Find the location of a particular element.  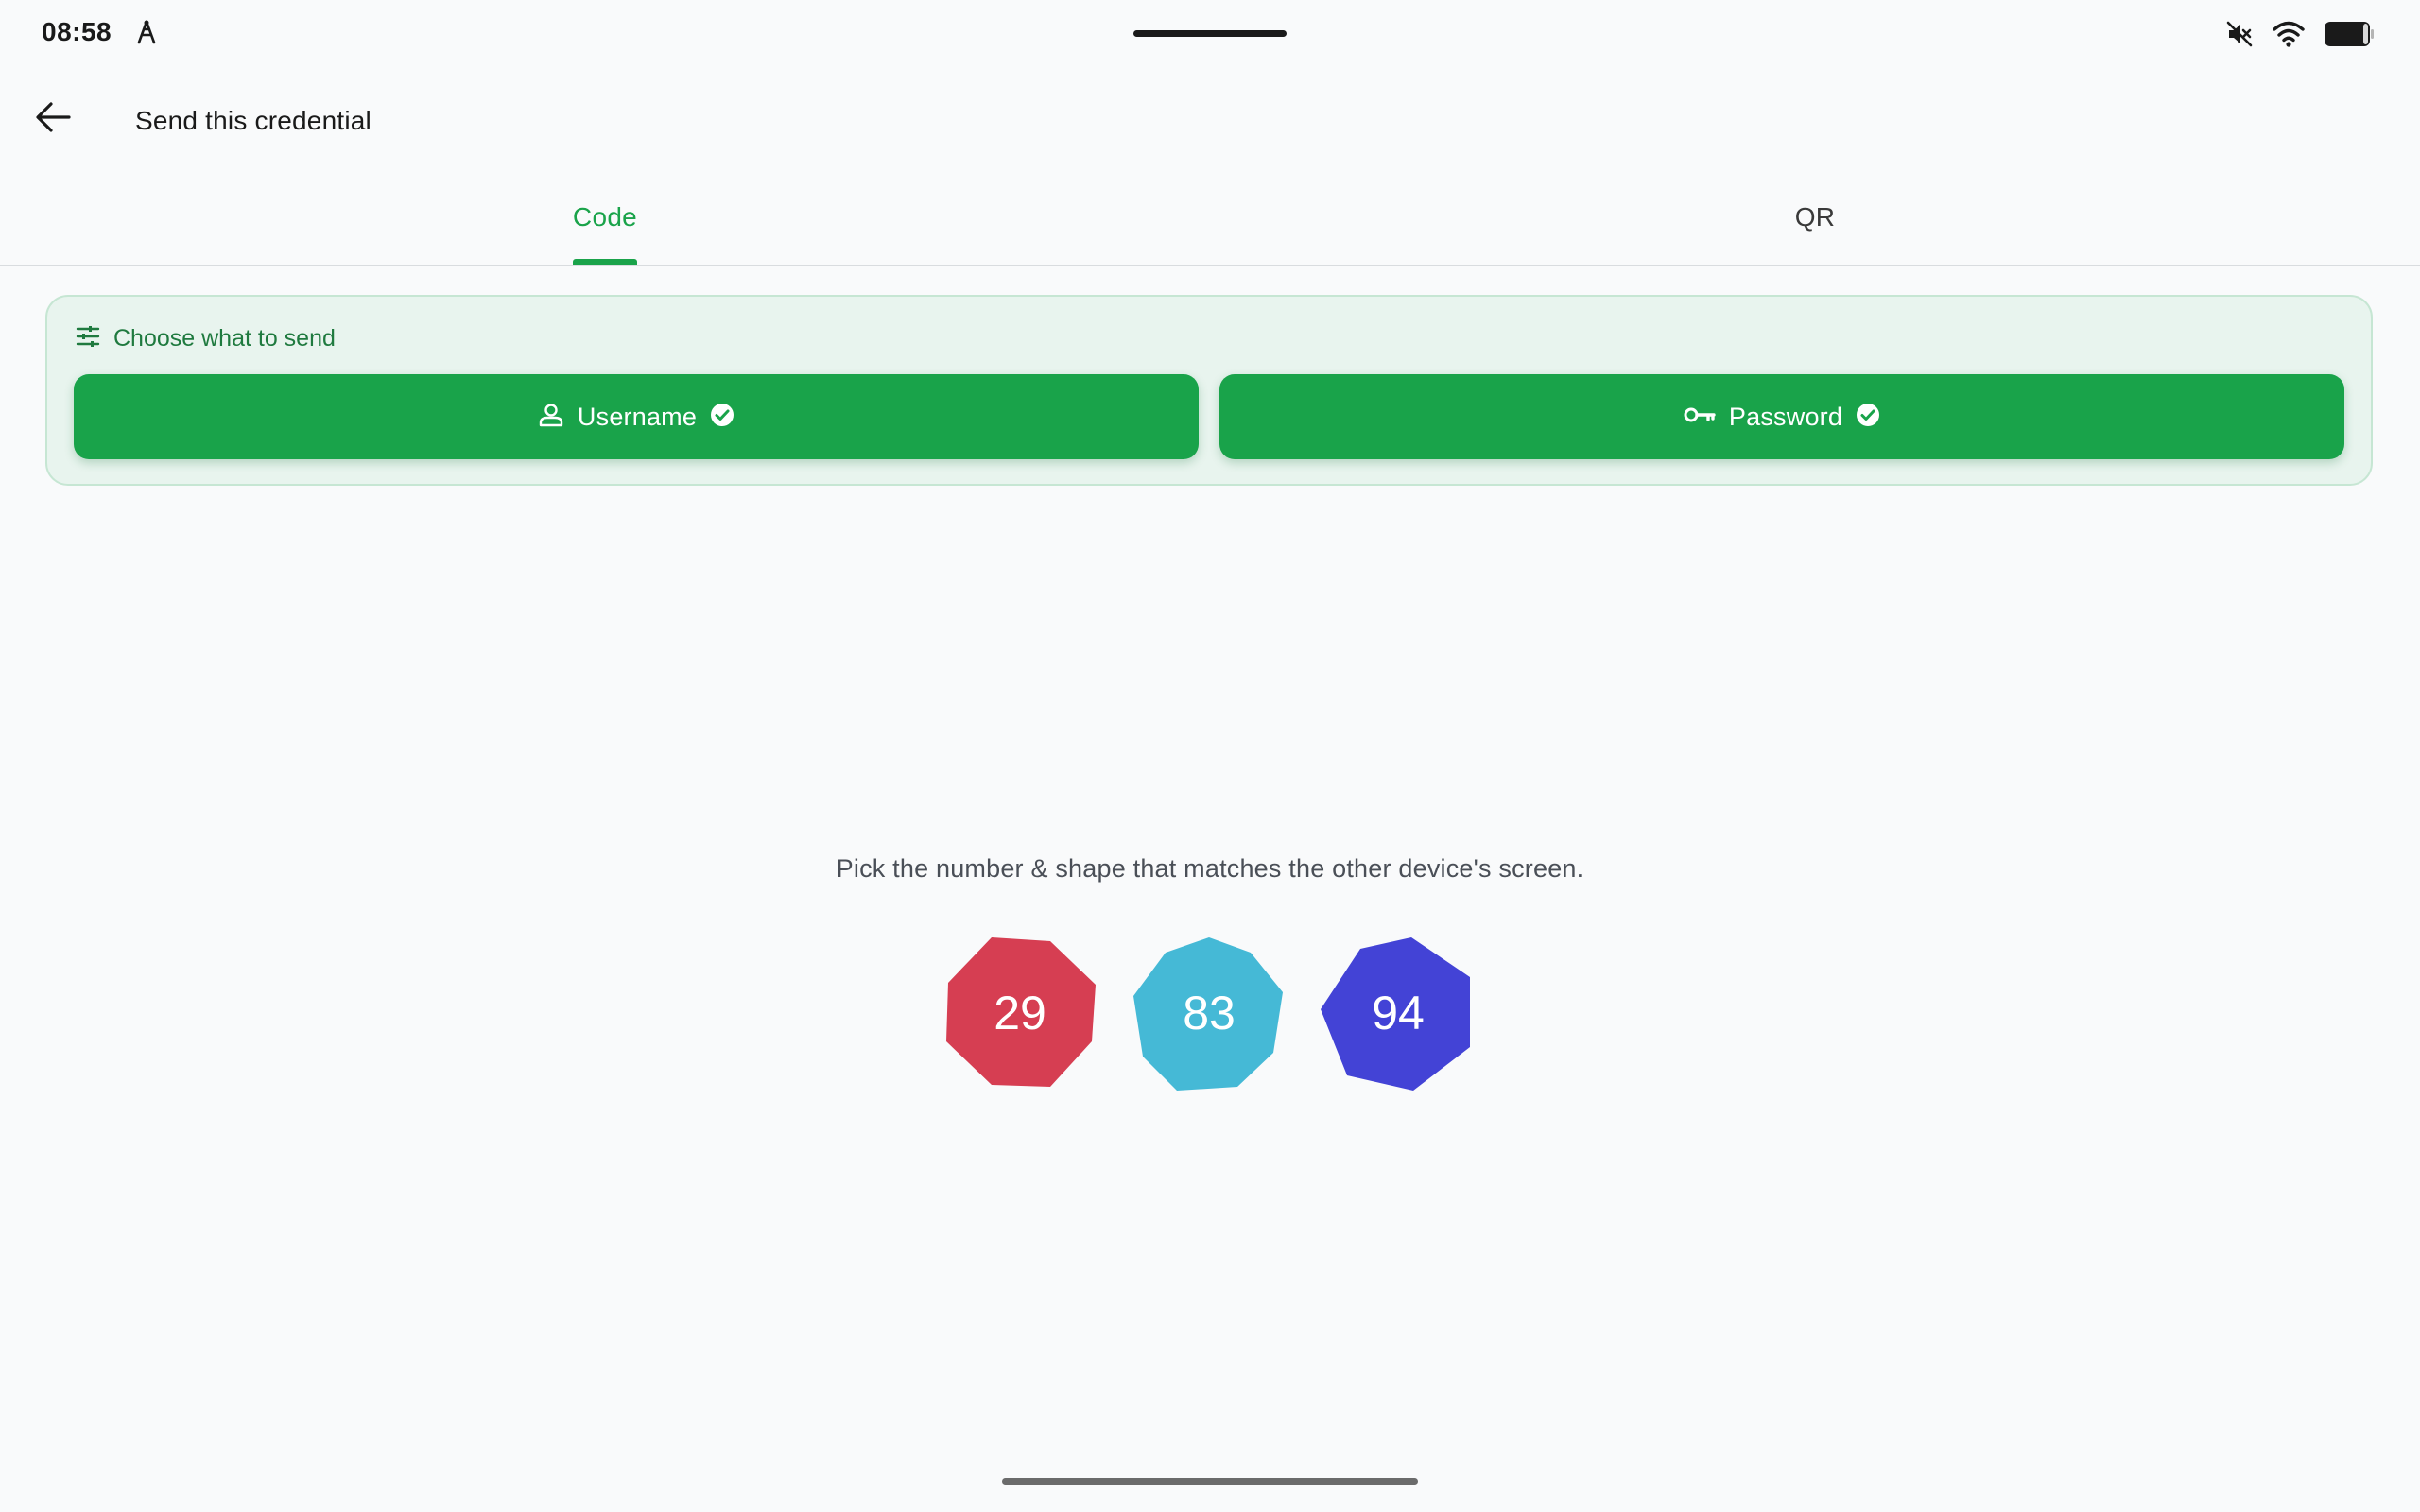

shape-choice-29: 29 is located at coordinates (1020, 1013).